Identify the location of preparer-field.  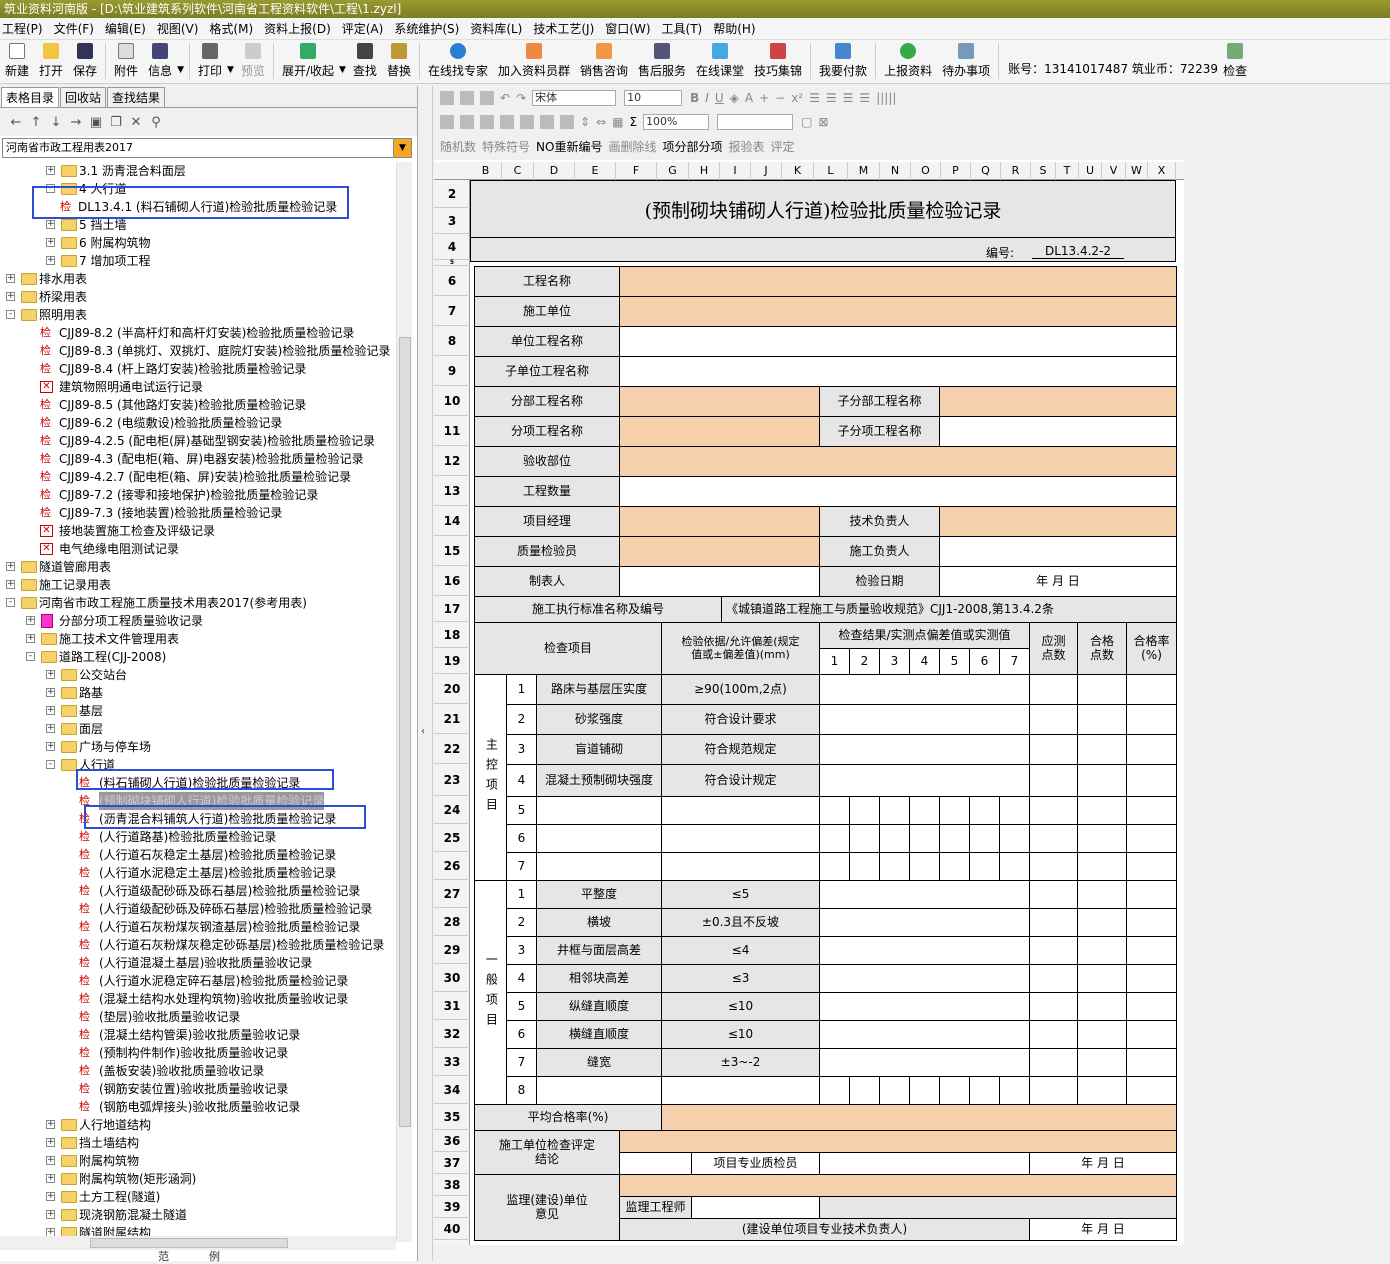
(719, 581).